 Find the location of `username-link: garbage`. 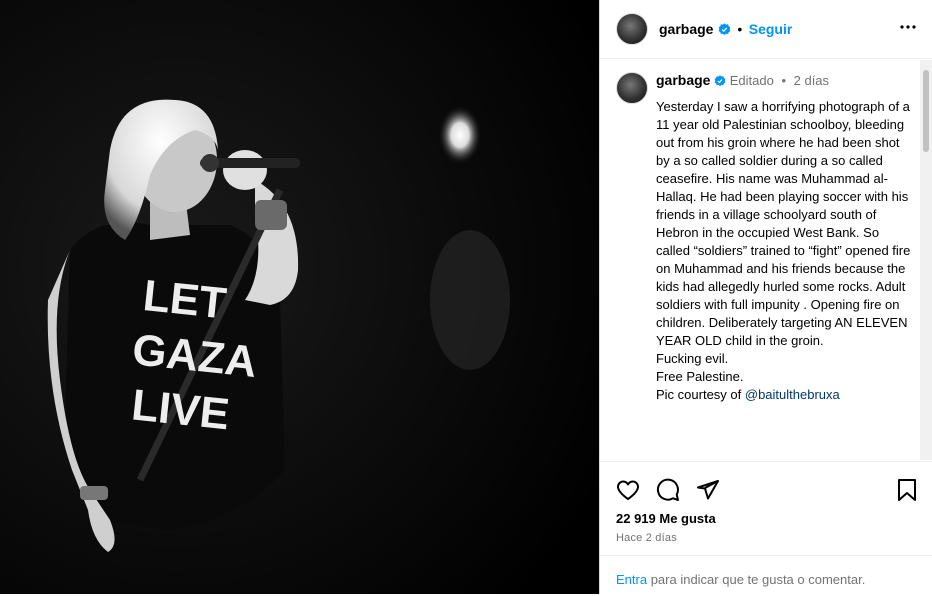

username-link: garbage is located at coordinates (686, 29).